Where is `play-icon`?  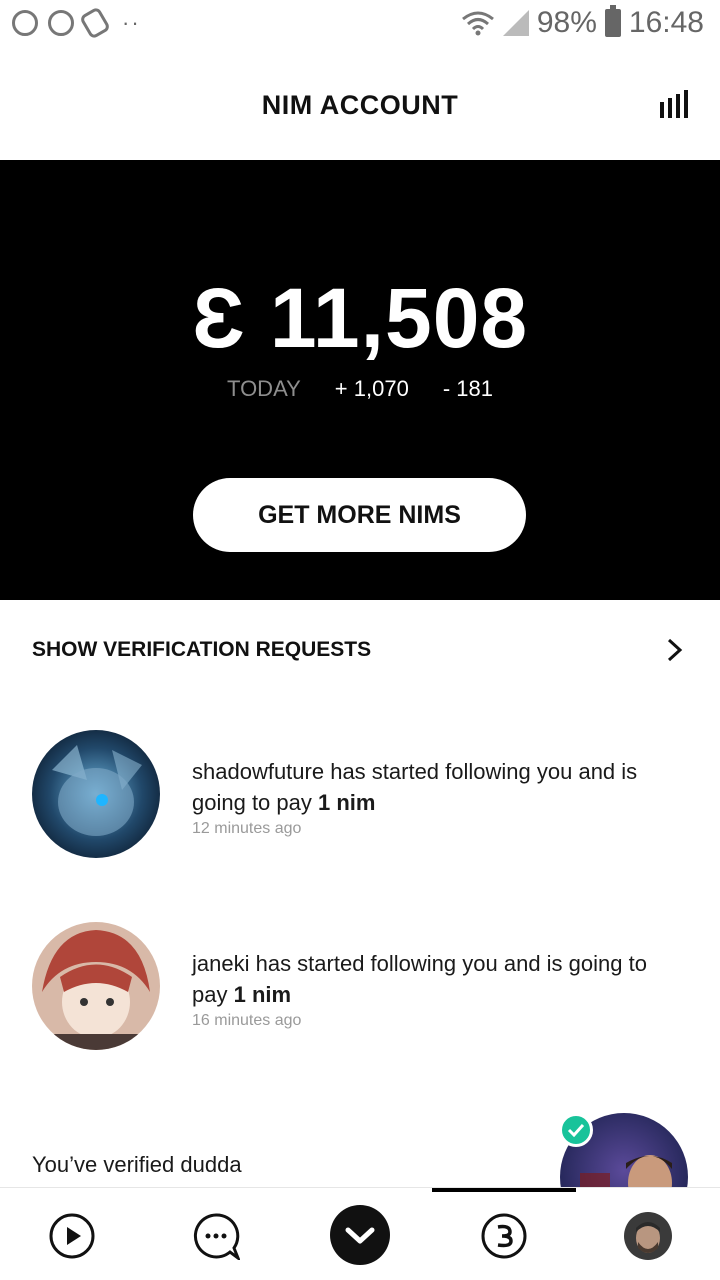
play-icon is located at coordinates (72, 1236).